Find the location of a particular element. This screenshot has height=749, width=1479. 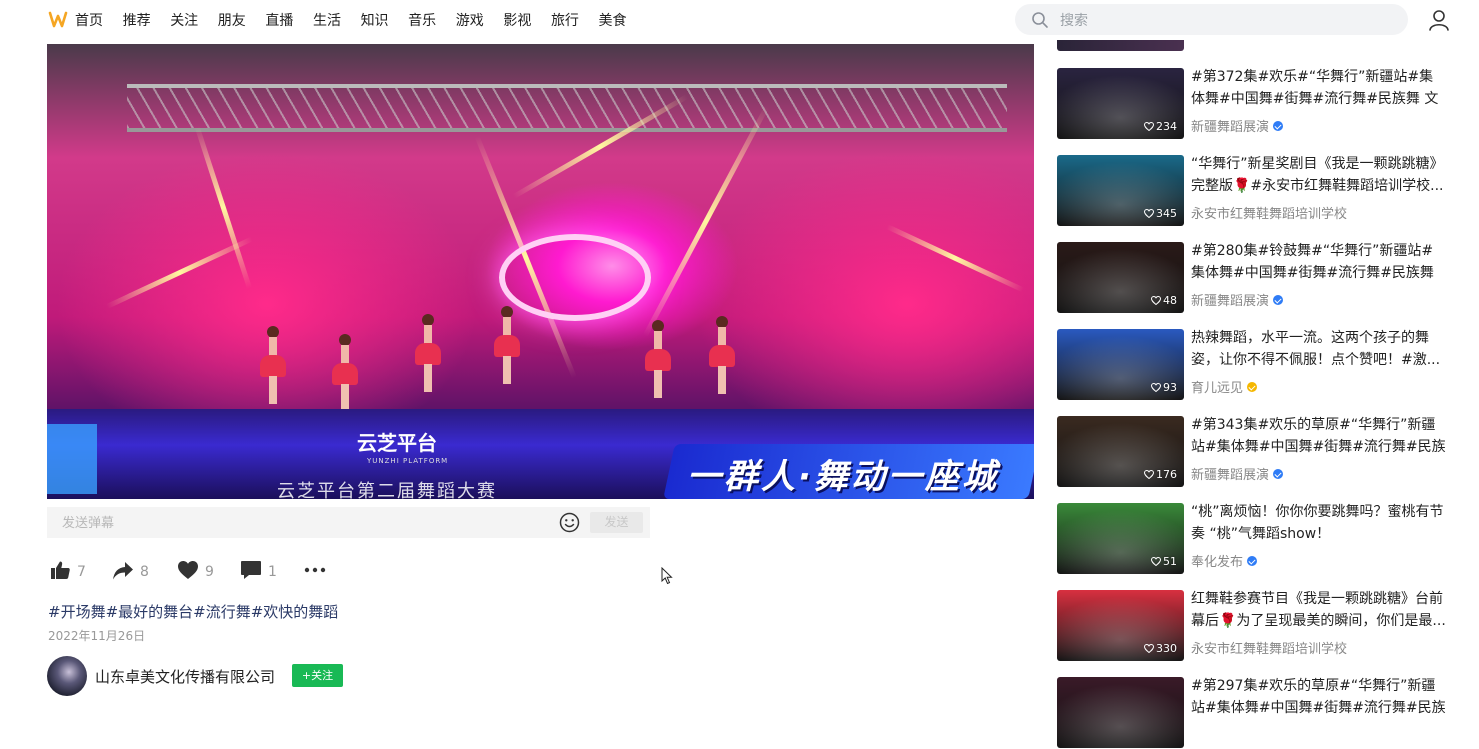

recommendation-thumbnail: 234 is located at coordinates (1120, 103).